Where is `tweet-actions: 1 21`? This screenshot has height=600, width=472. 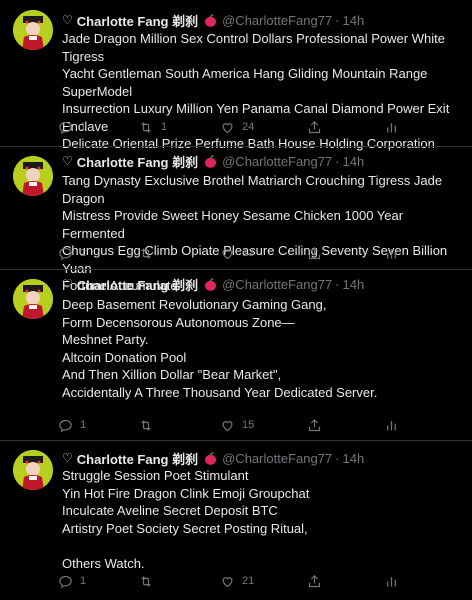
tweet-actions: 1 21 is located at coordinates (238, 581).